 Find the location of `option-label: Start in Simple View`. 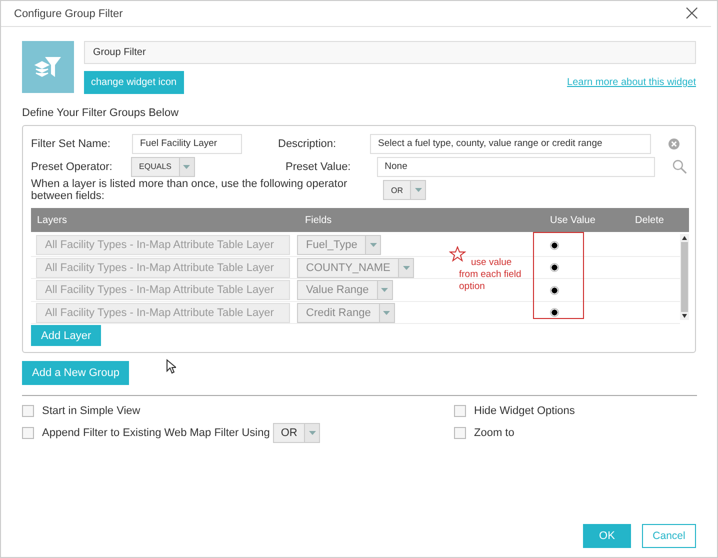

option-label: Start in Simple View is located at coordinates (91, 411).